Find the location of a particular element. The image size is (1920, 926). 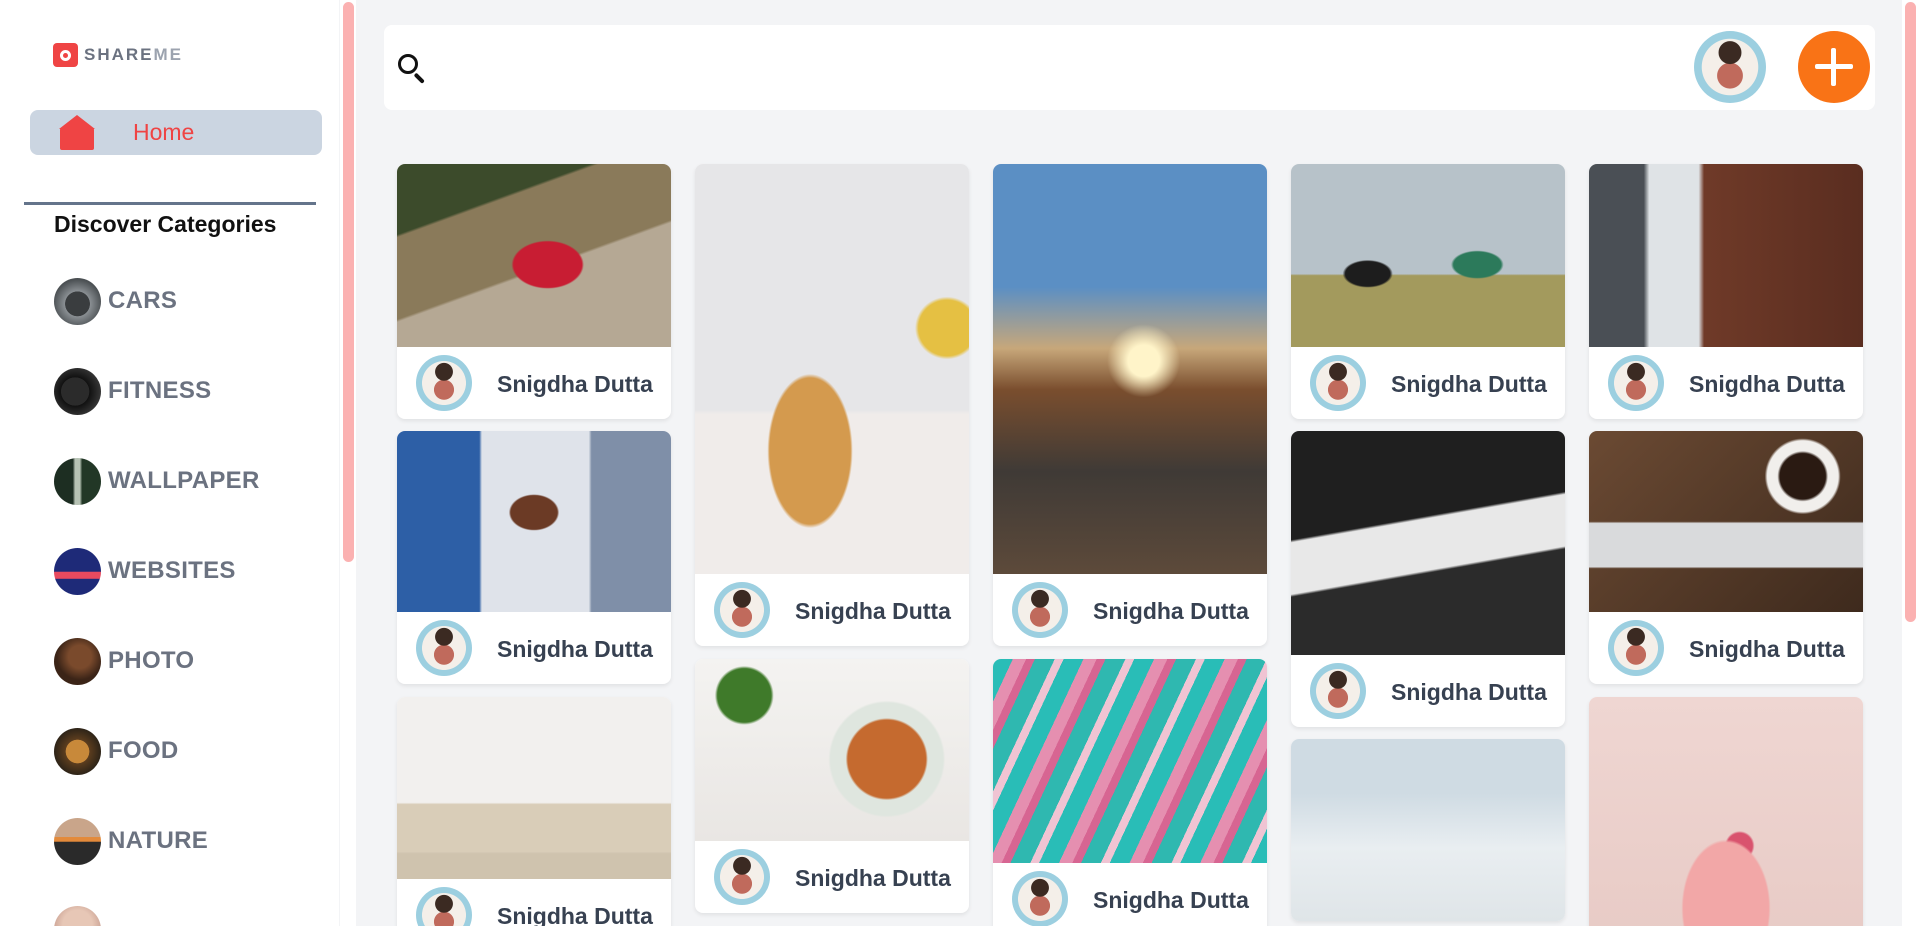

sidebar-item-wallpaper: WALLPAPER is located at coordinates (157, 481).